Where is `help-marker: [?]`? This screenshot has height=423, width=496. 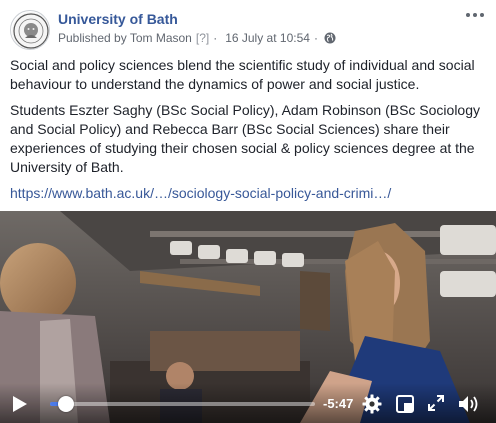 help-marker: [?] is located at coordinates (202, 38).